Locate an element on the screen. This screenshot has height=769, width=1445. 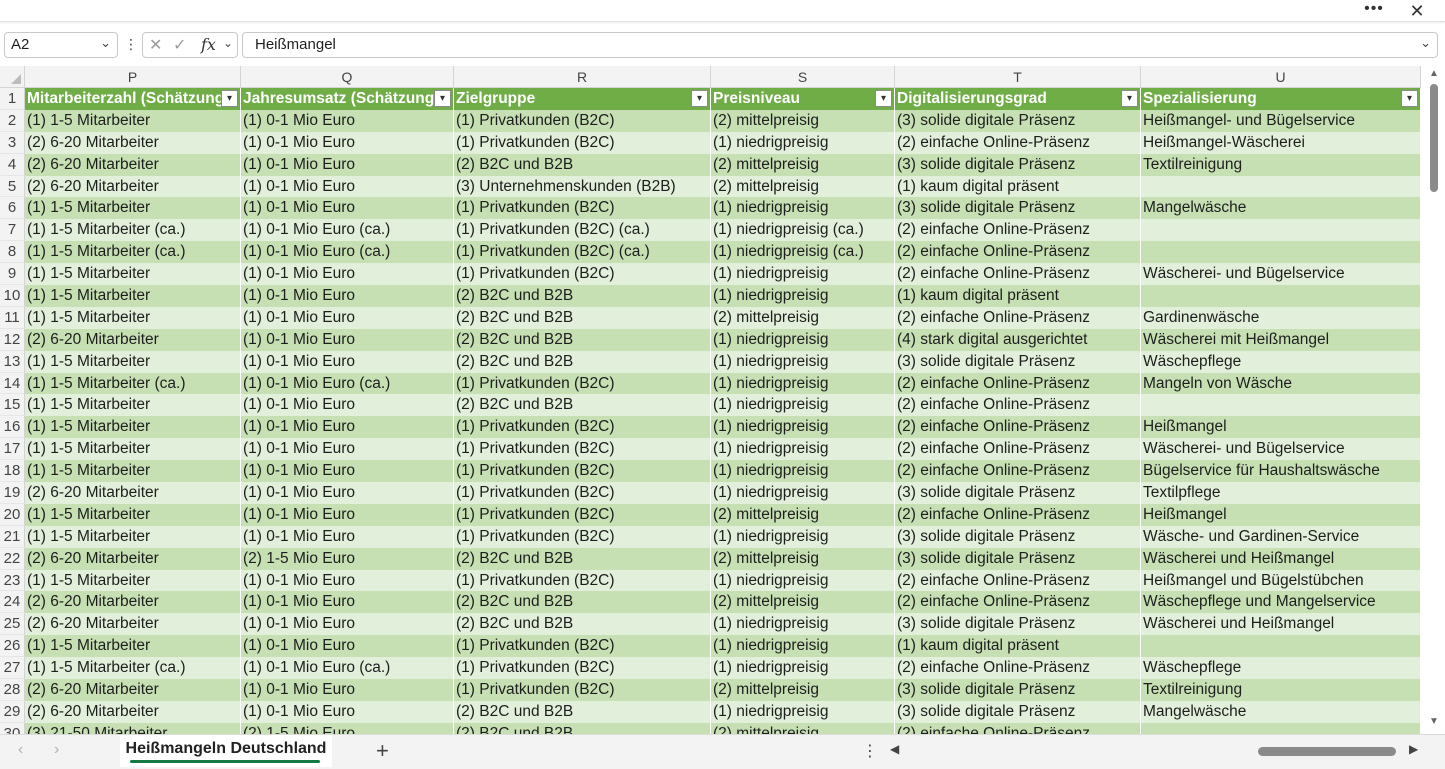
row-number: 4 is located at coordinates (12, 164).